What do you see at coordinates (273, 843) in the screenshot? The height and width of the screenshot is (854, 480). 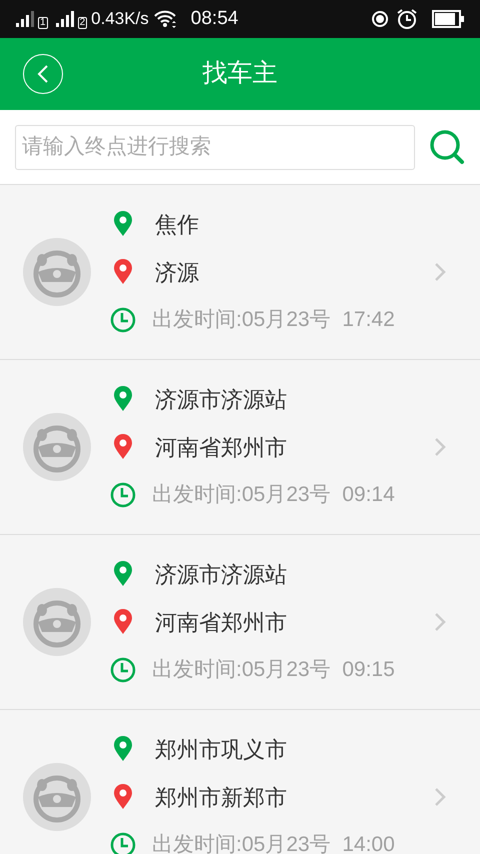 I see `departure-time: 出发时间:05月23号 14:00` at bounding box center [273, 843].